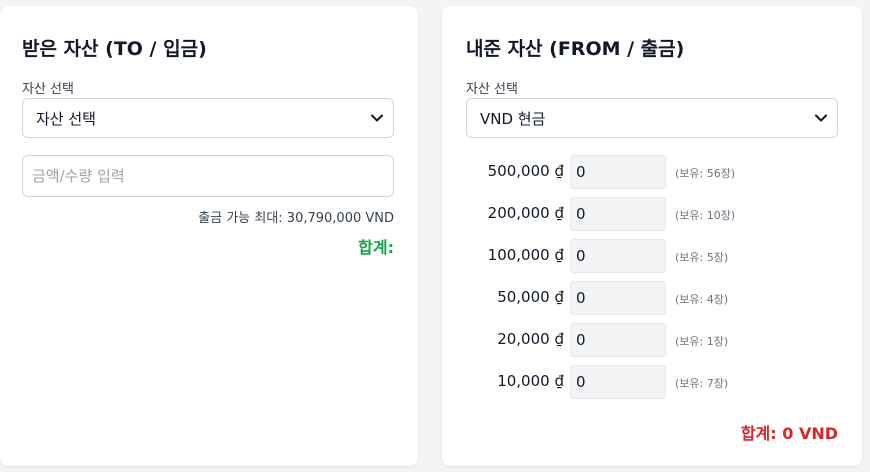  I want to click on from-asset-select-value: VND 현금, so click(513, 118).